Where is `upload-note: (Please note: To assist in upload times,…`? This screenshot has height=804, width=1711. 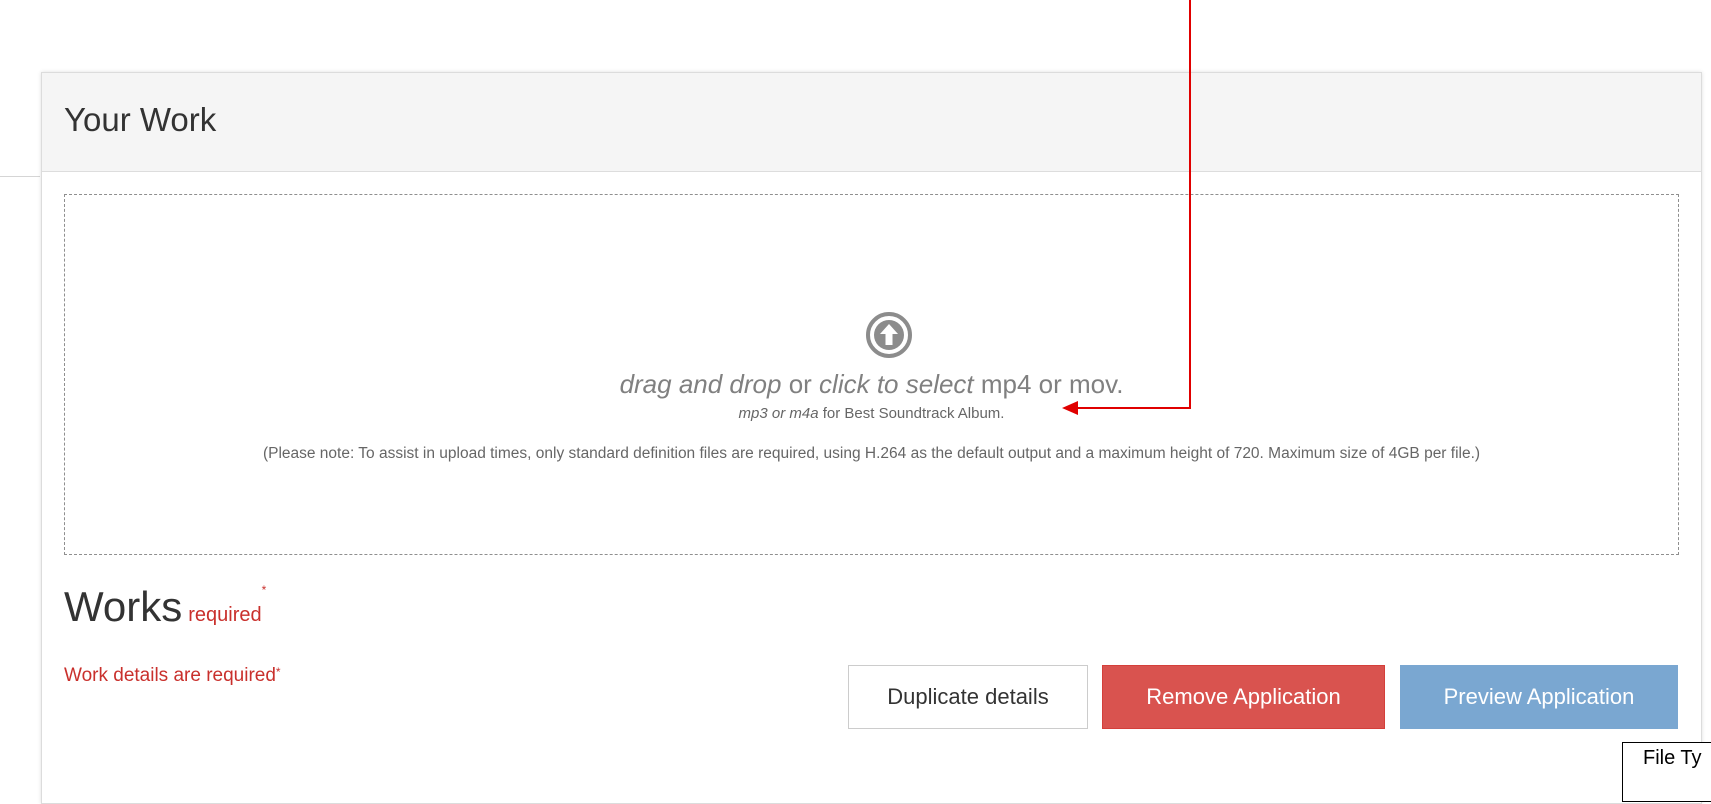
upload-note: (Please note: To assist in upload times,… is located at coordinates (871, 453).